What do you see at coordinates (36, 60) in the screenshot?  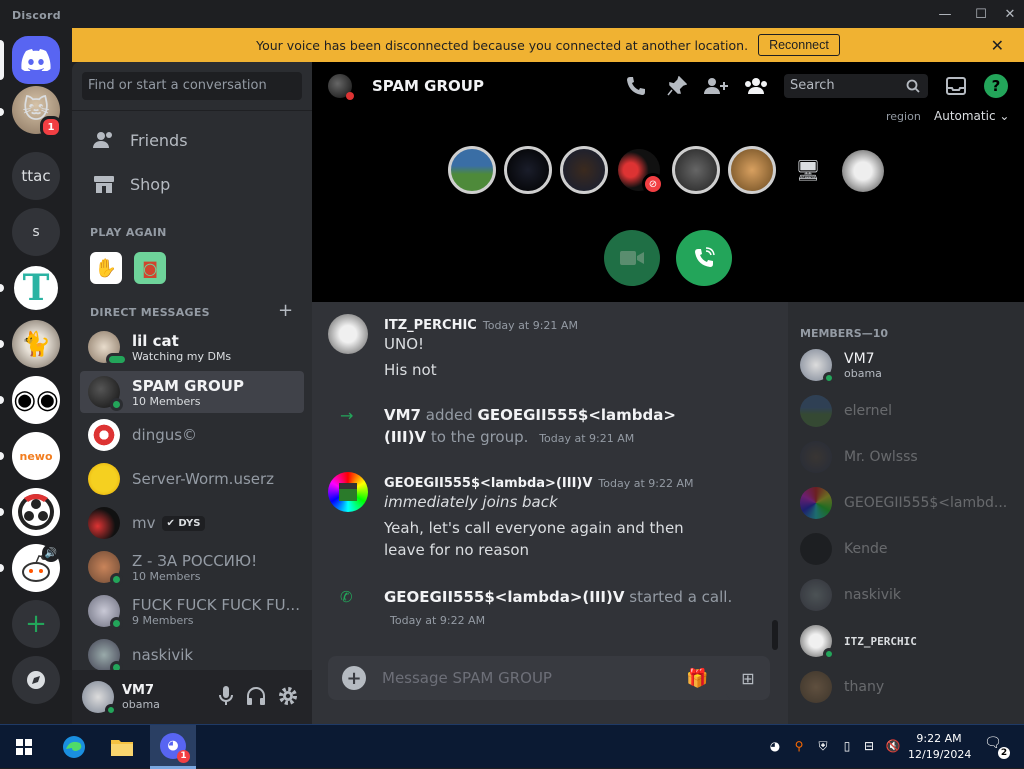 I see `home-button` at bounding box center [36, 60].